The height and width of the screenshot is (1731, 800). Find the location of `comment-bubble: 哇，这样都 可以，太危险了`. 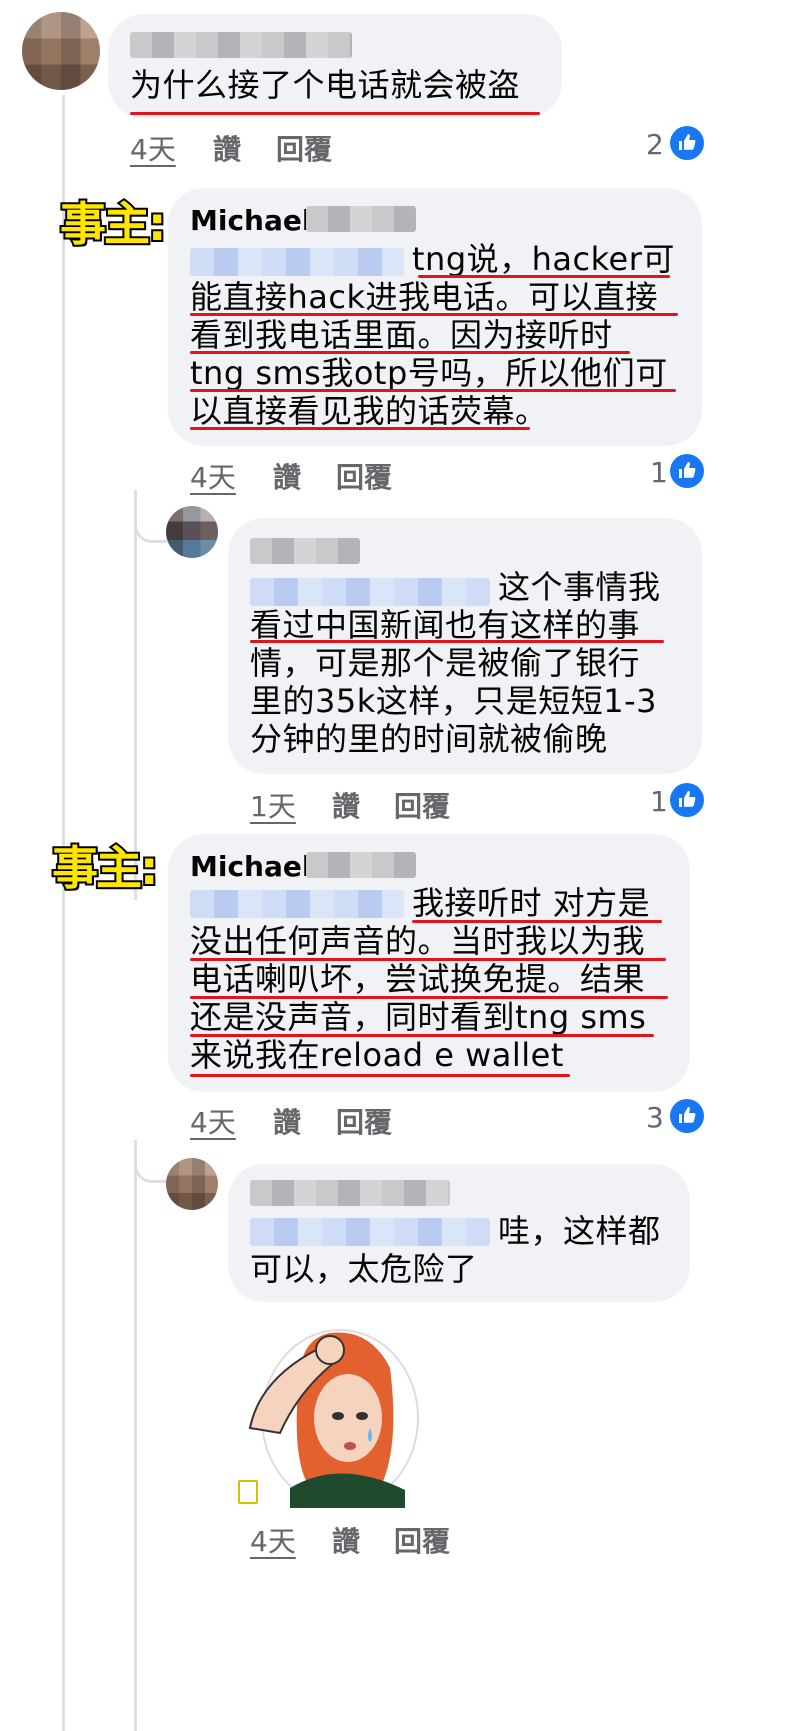

comment-bubble: 哇，这样都 可以，太危险了 is located at coordinates (459, 1233).